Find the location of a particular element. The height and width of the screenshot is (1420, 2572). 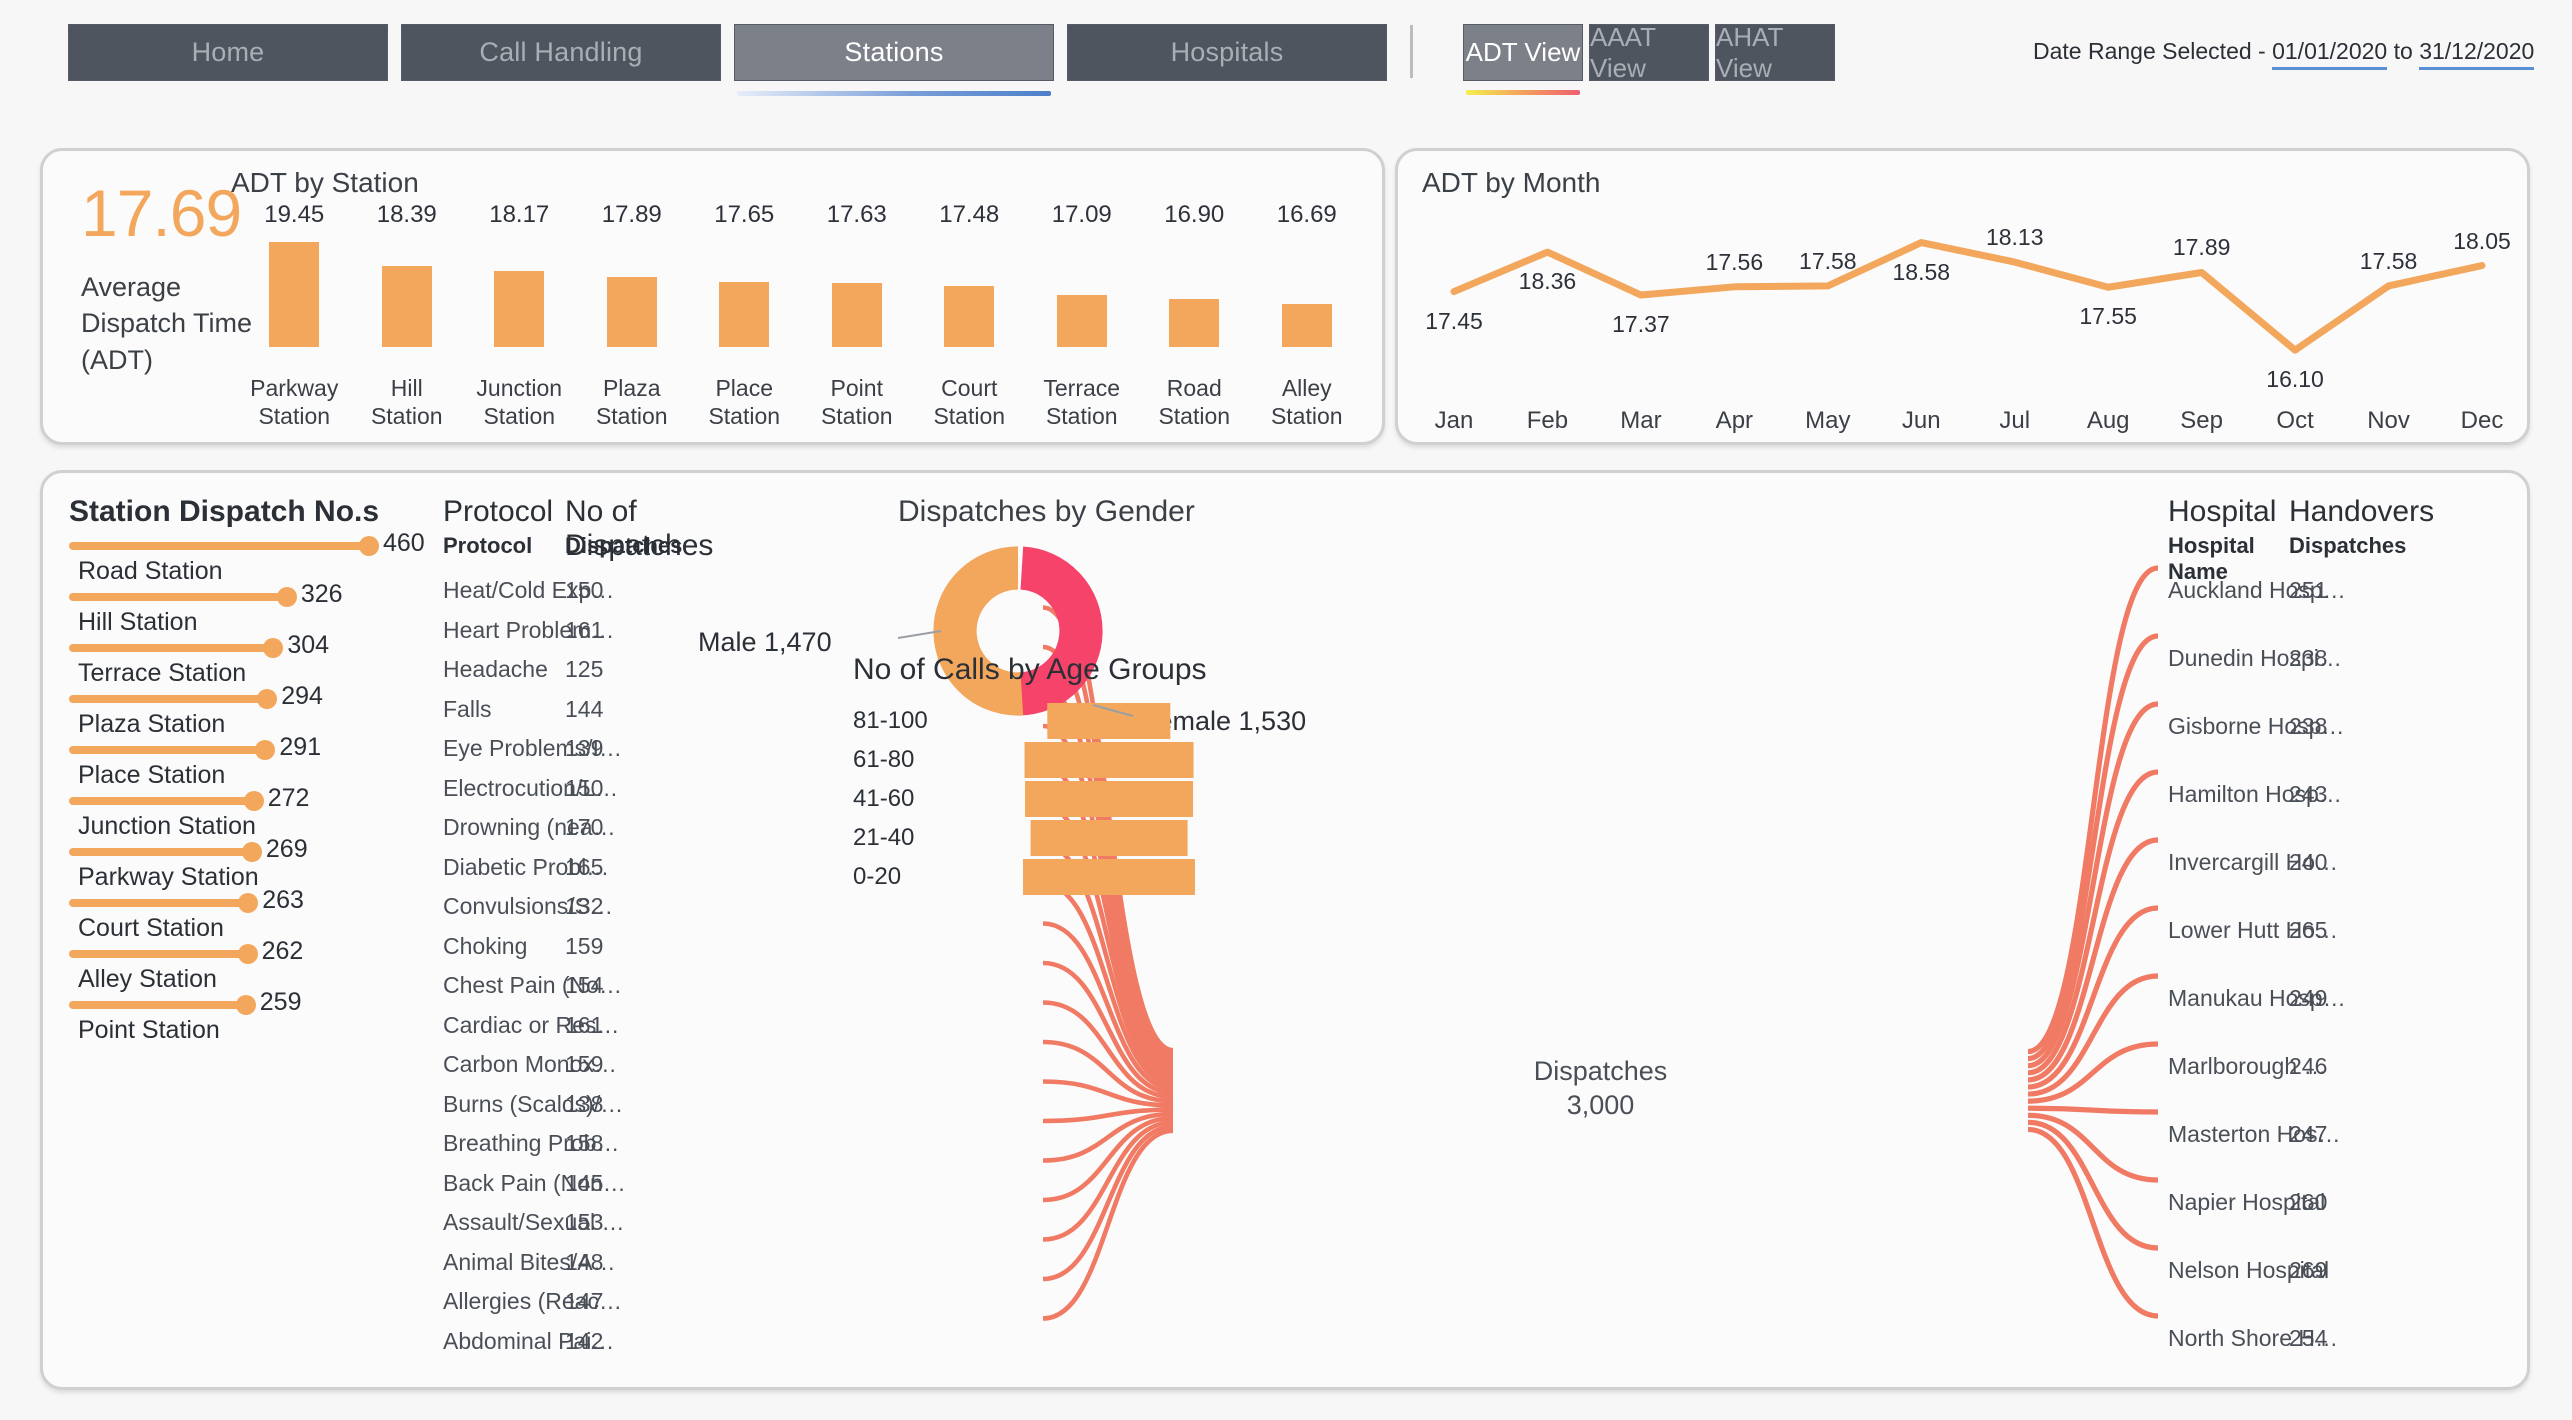

view-tab-ahat-view: AHAT View is located at coordinates (1775, 52).